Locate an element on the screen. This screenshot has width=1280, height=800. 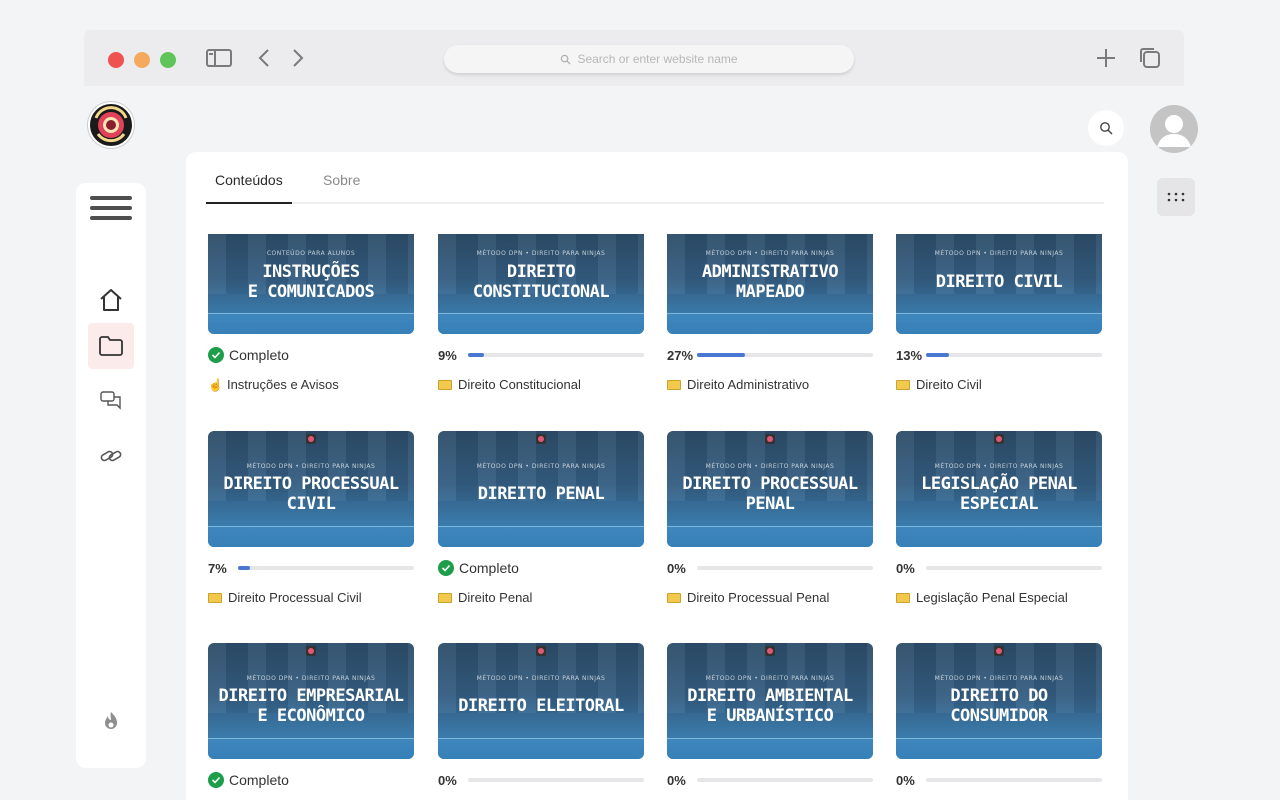
site-logo is located at coordinates (111, 125).